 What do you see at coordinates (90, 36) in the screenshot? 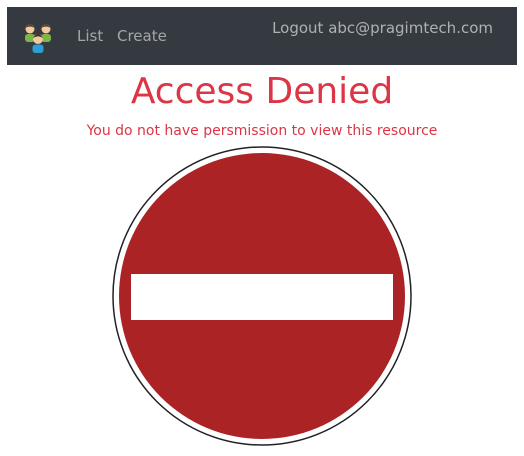
I see `nav-link-list: List` at bounding box center [90, 36].